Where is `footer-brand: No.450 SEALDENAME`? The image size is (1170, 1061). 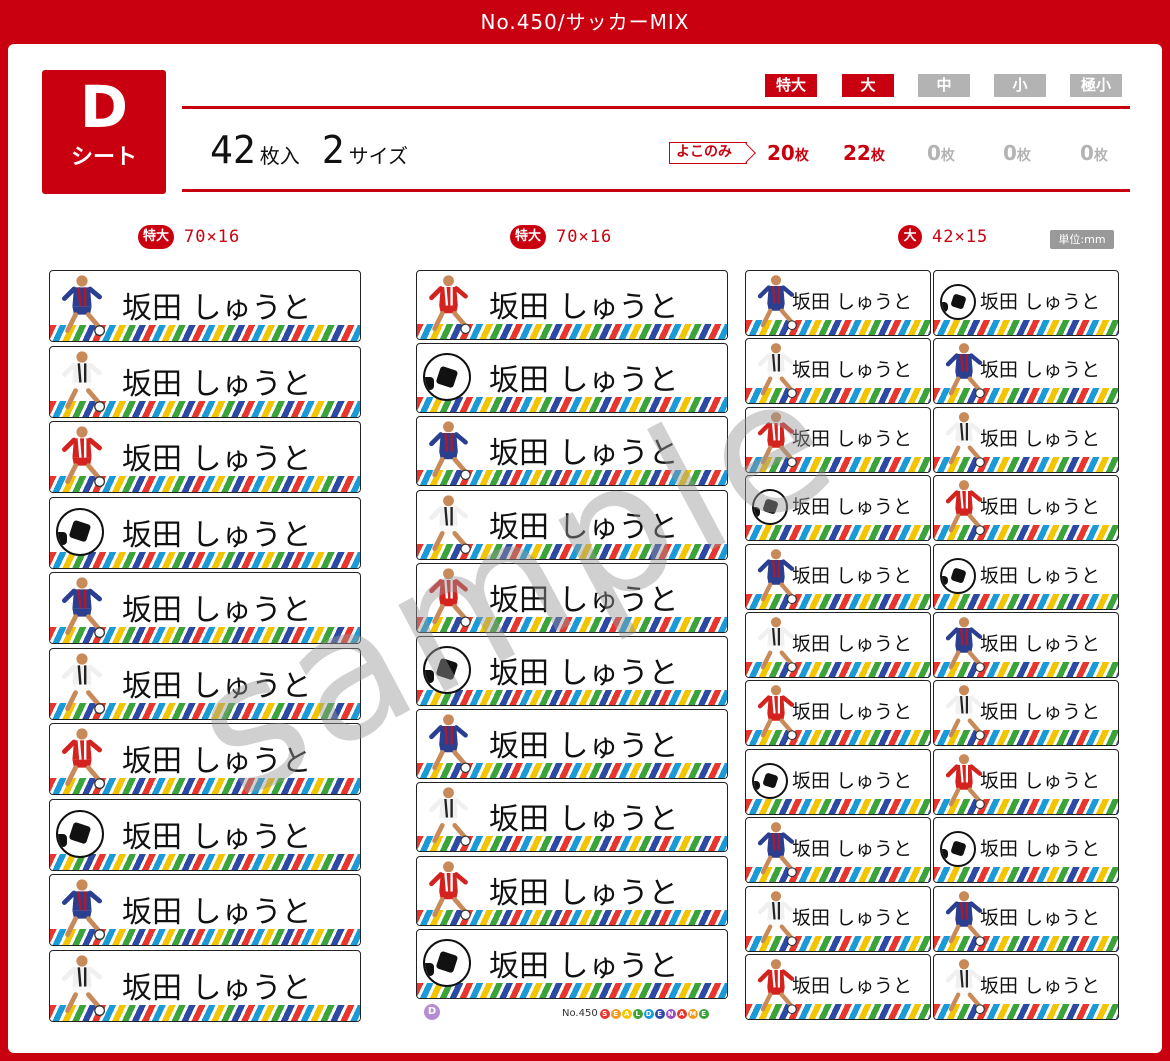 footer-brand: No.450 SEALDENAME is located at coordinates (635, 1013).